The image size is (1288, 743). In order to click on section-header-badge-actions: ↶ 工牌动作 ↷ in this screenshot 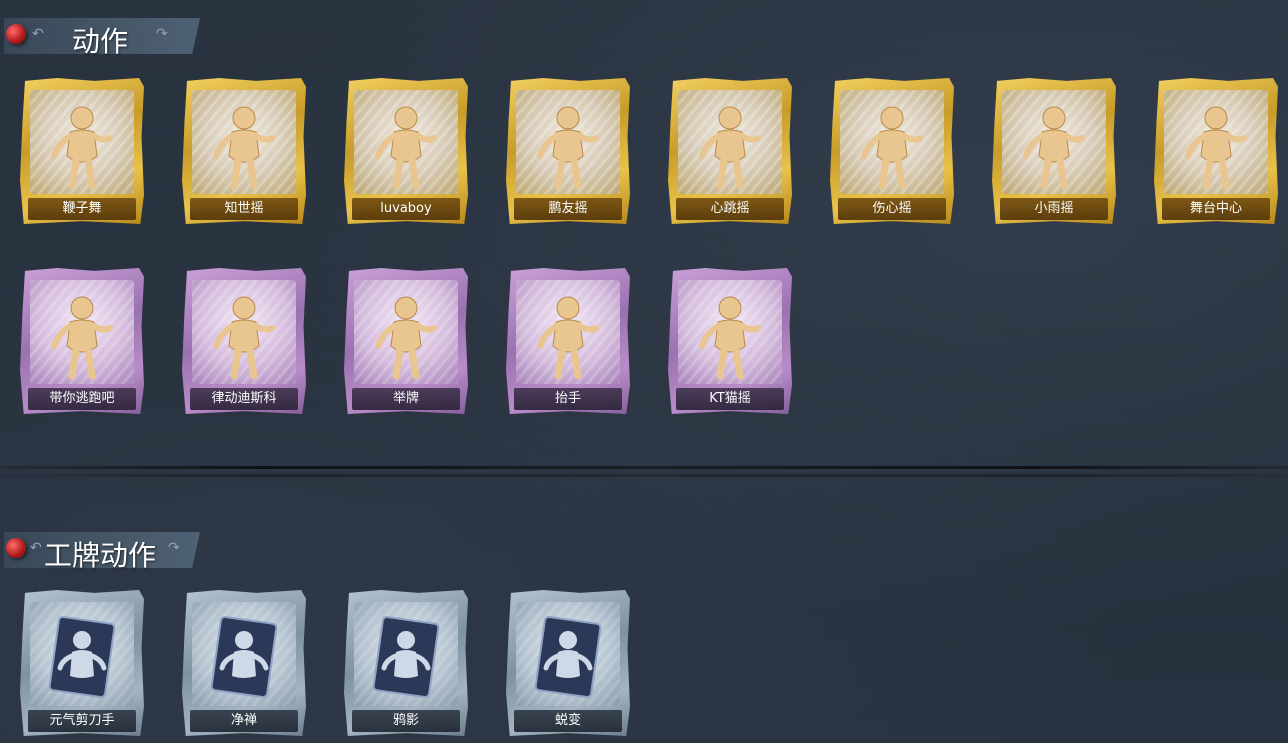, I will do `click(102, 552)`.